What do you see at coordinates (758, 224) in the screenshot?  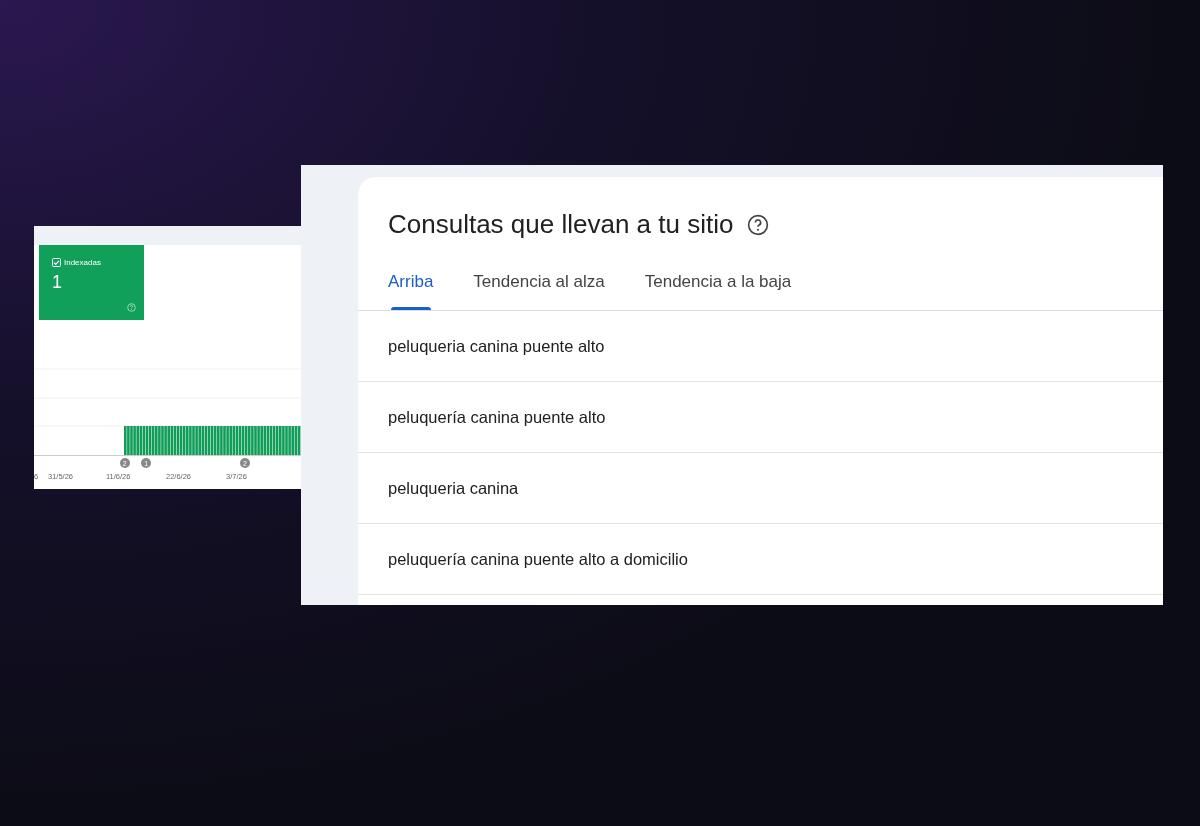 I see `help-icon` at bounding box center [758, 224].